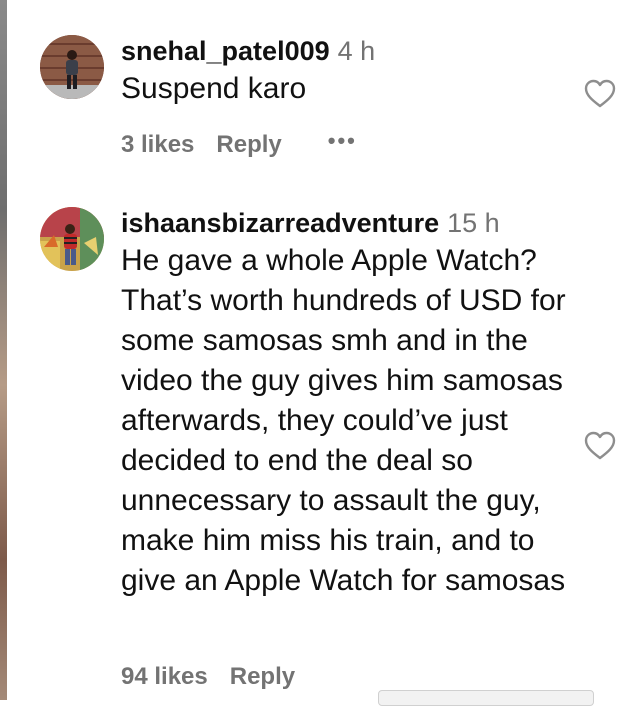 Image resolution: width=630 pixels, height=706 pixels. Describe the element at coordinates (157, 145) in the screenshot. I see `likes-count: 3 likes` at that location.